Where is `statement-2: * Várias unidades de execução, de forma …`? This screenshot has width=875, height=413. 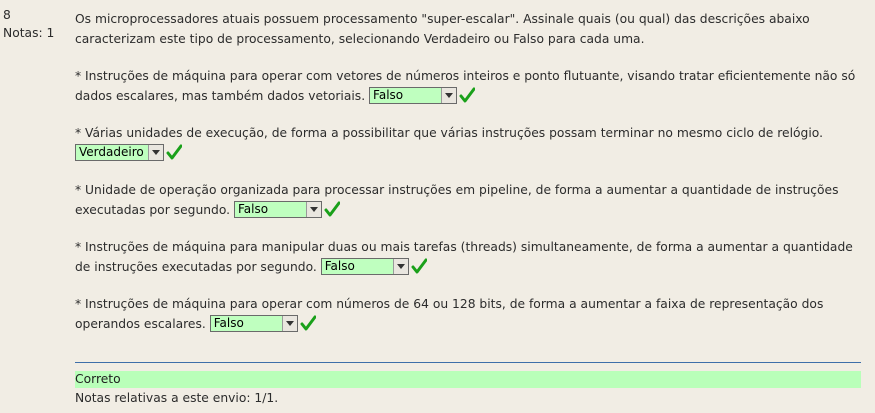 statement-2: * Várias unidades de execução, de forma … is located at coordinates (468, 143).